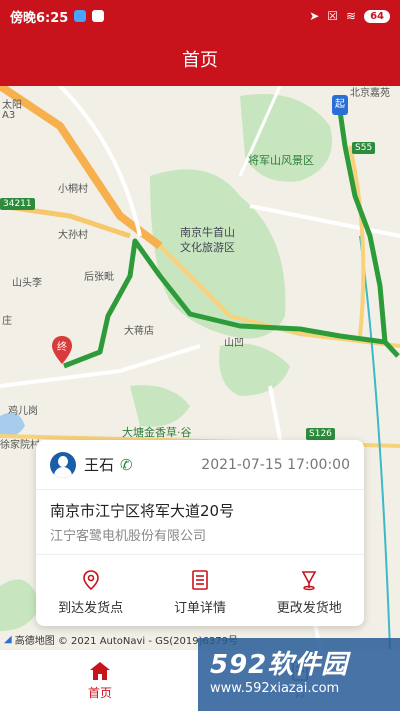 The image size is (400, 711). Describe the element at coordinates (281, 160) in the screenshot. I see `map-label: 将军山风景区` at that location.